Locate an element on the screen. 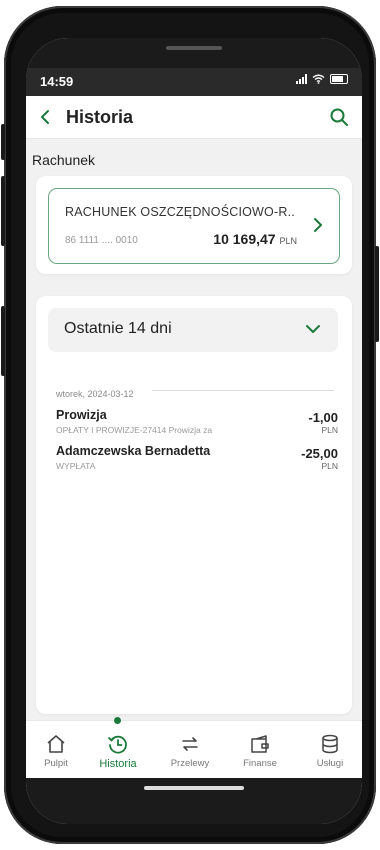 Image resolution: width=380 pixels, height=850 pixels. history-icon is located at coordinates (117, 744).